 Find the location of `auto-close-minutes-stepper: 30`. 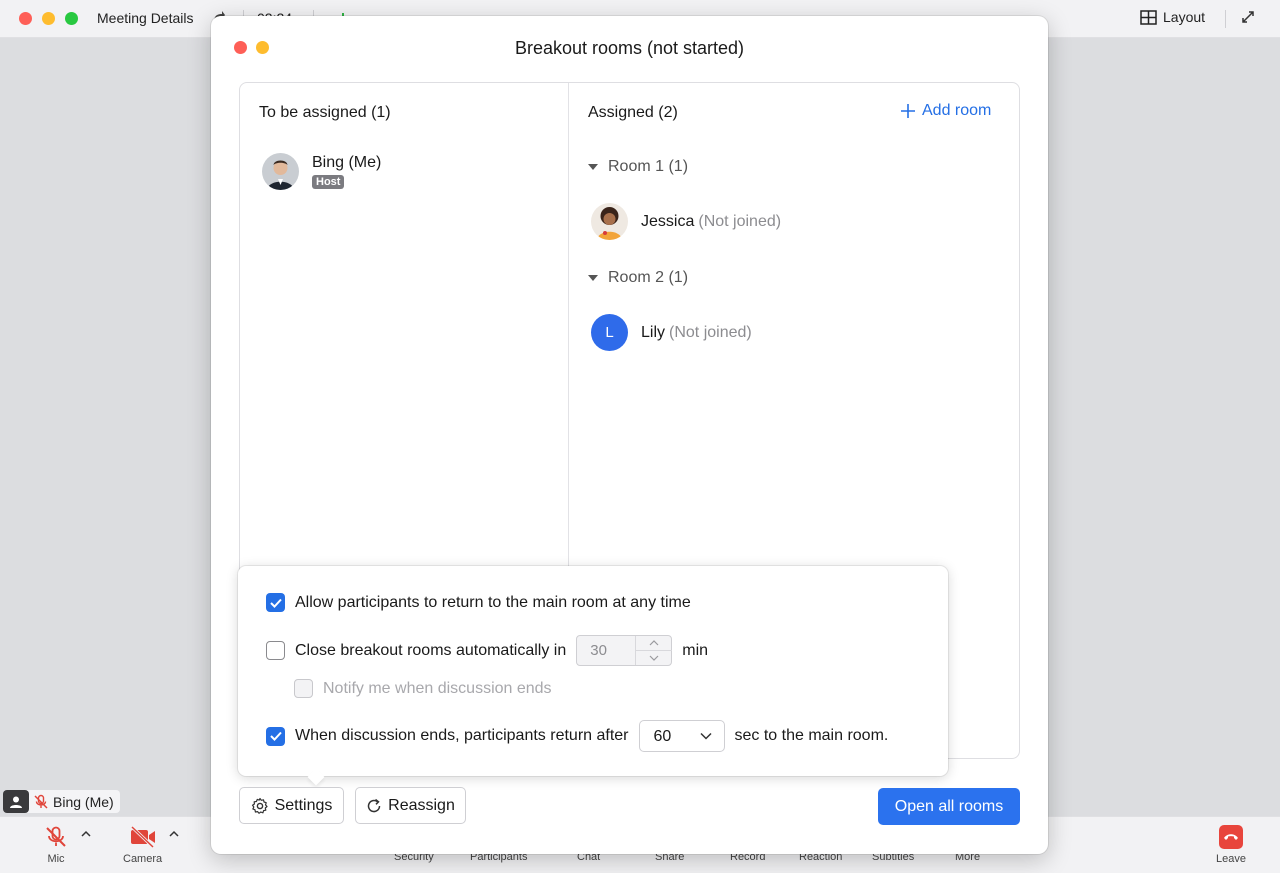

auto-close-minutes-stepper: 30 is located at coordinates (624, 650).